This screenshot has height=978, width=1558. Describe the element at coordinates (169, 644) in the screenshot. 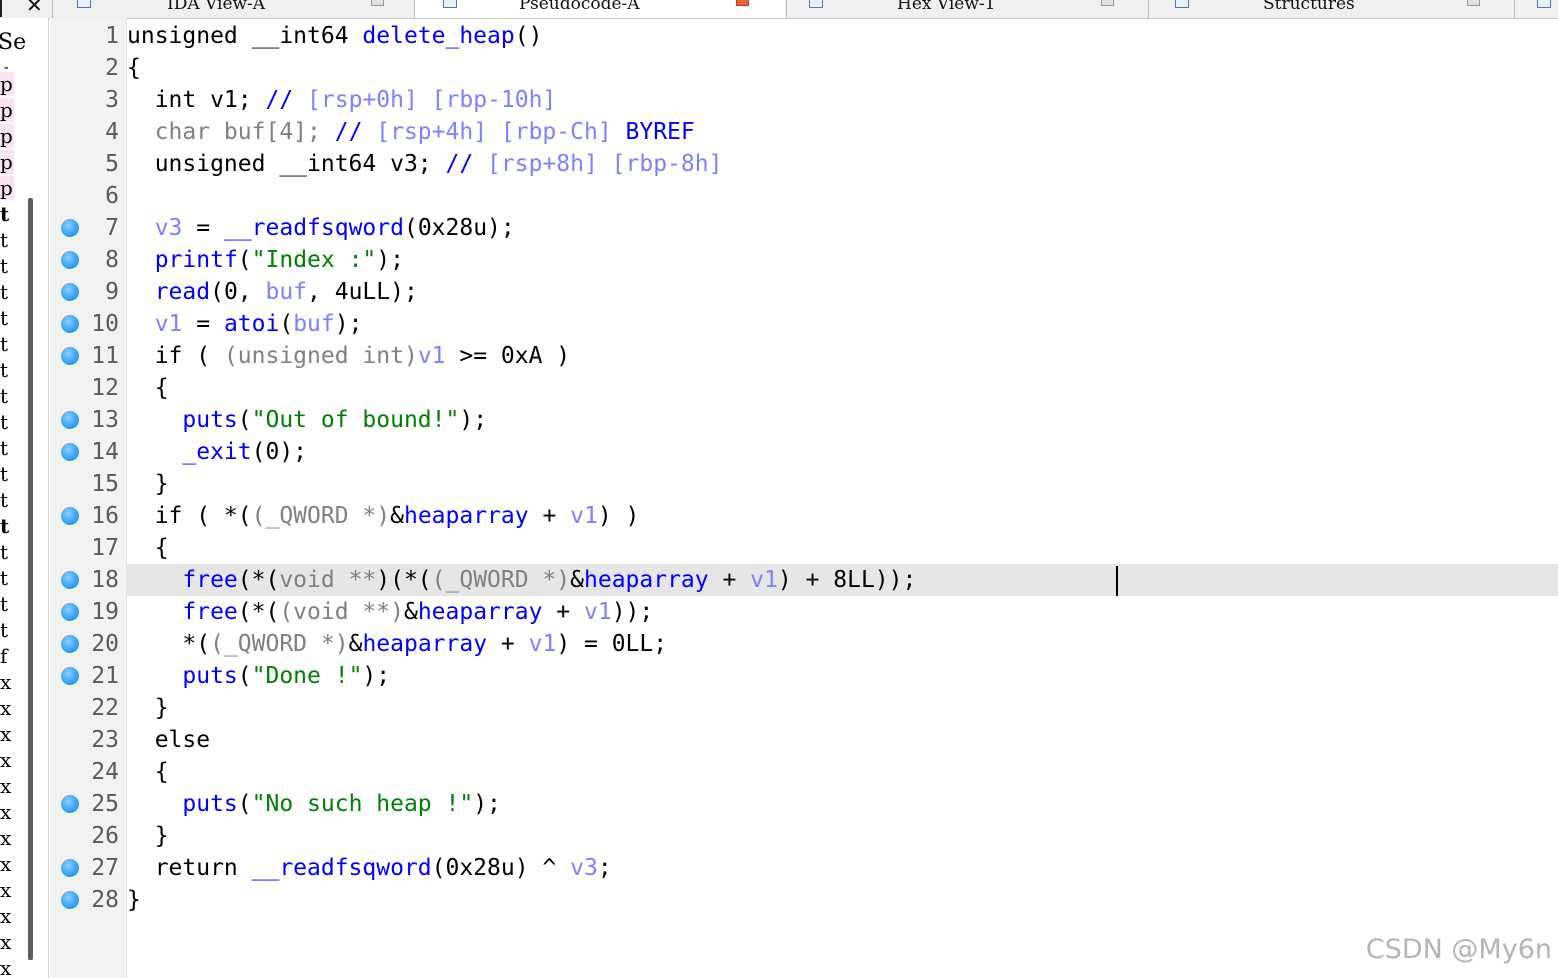

I see `code-token-kw: *(` at that location.